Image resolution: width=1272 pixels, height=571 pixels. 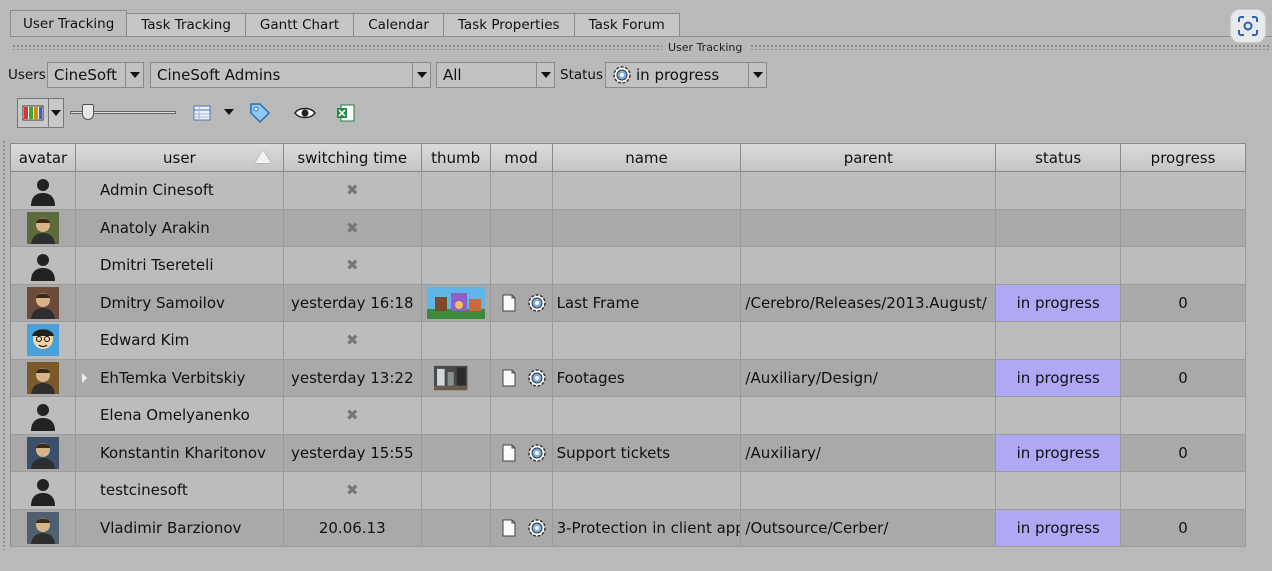 What do you see at coordinates (627, 25) in the screenshot?
I see `tab-task-forum: Task Forum` at bounding box center [627, 25].